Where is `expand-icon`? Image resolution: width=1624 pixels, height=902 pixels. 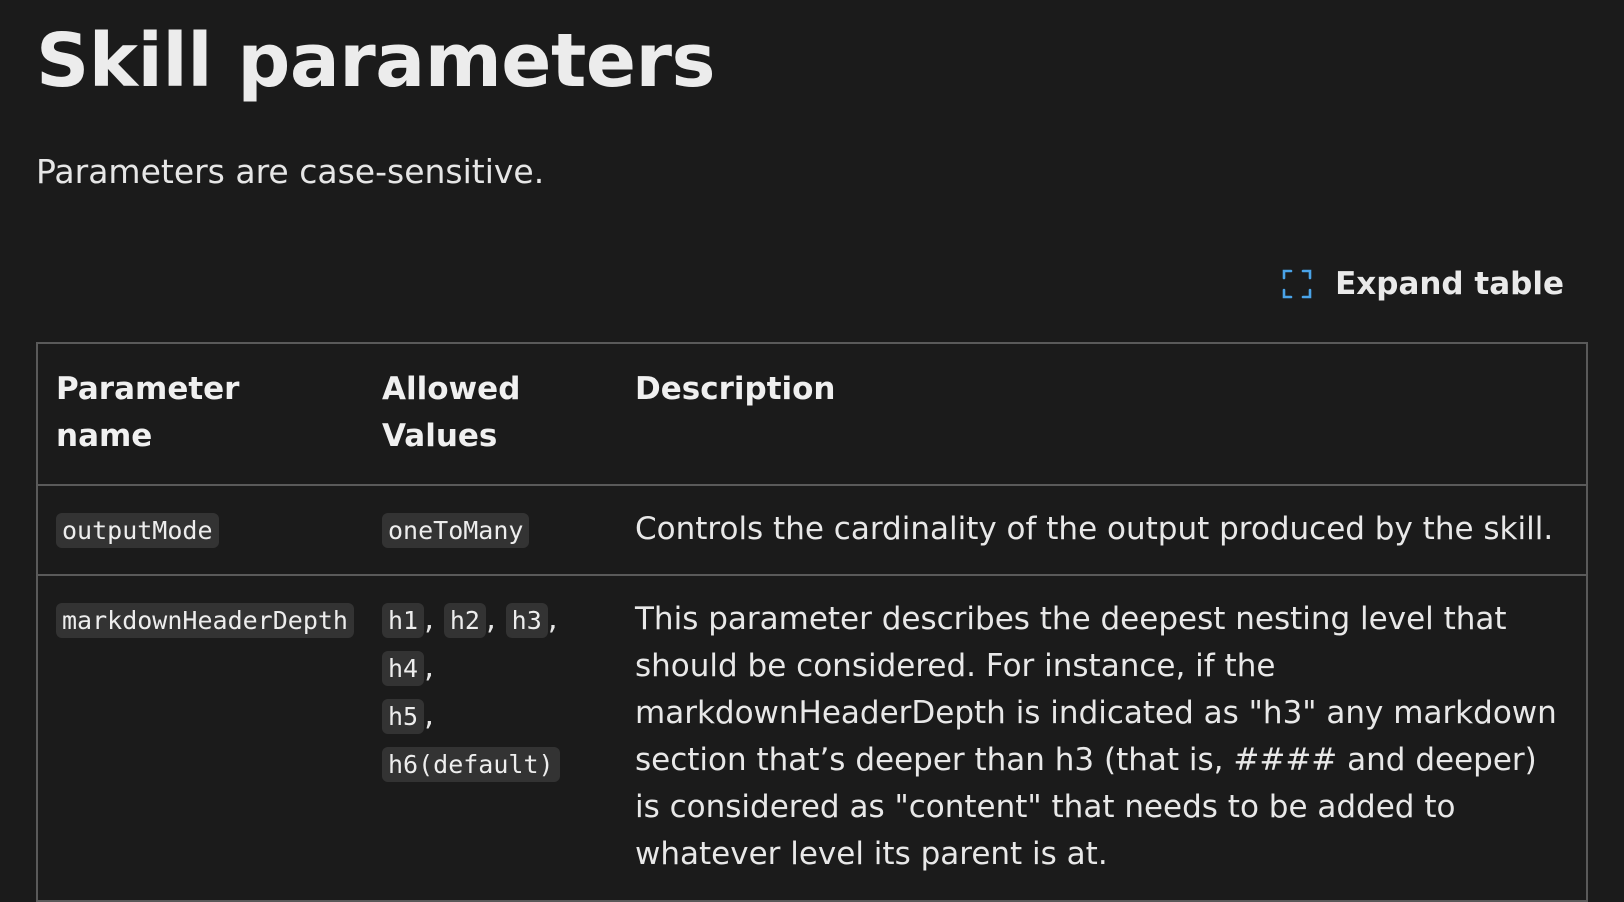 expand-icon is located at coordinates (1297, 284).